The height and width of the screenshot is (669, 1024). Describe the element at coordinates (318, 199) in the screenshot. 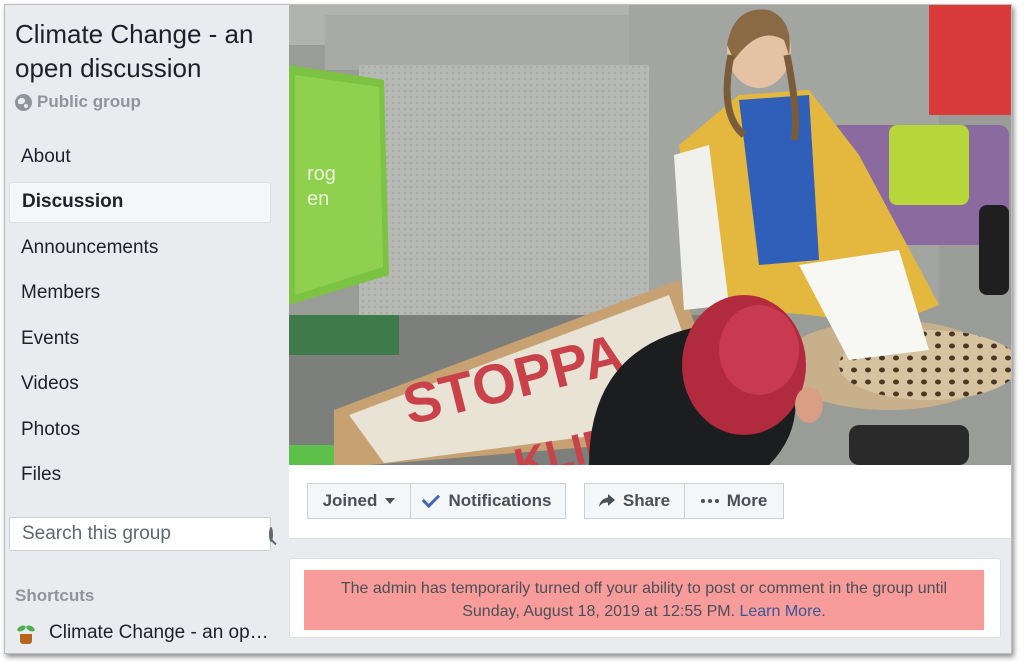

I see `poster-text-2: en` at that location.